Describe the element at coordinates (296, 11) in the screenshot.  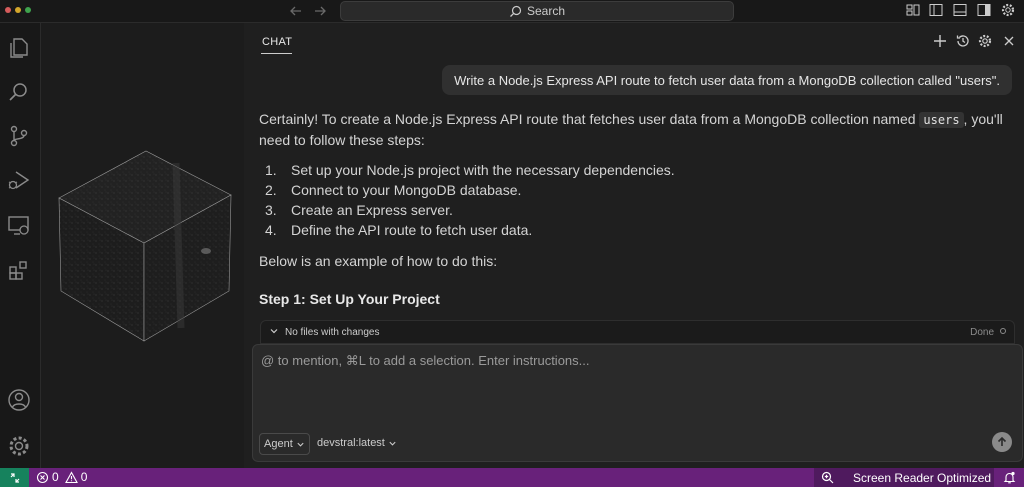
I see `back-arrow-icon` at that location.